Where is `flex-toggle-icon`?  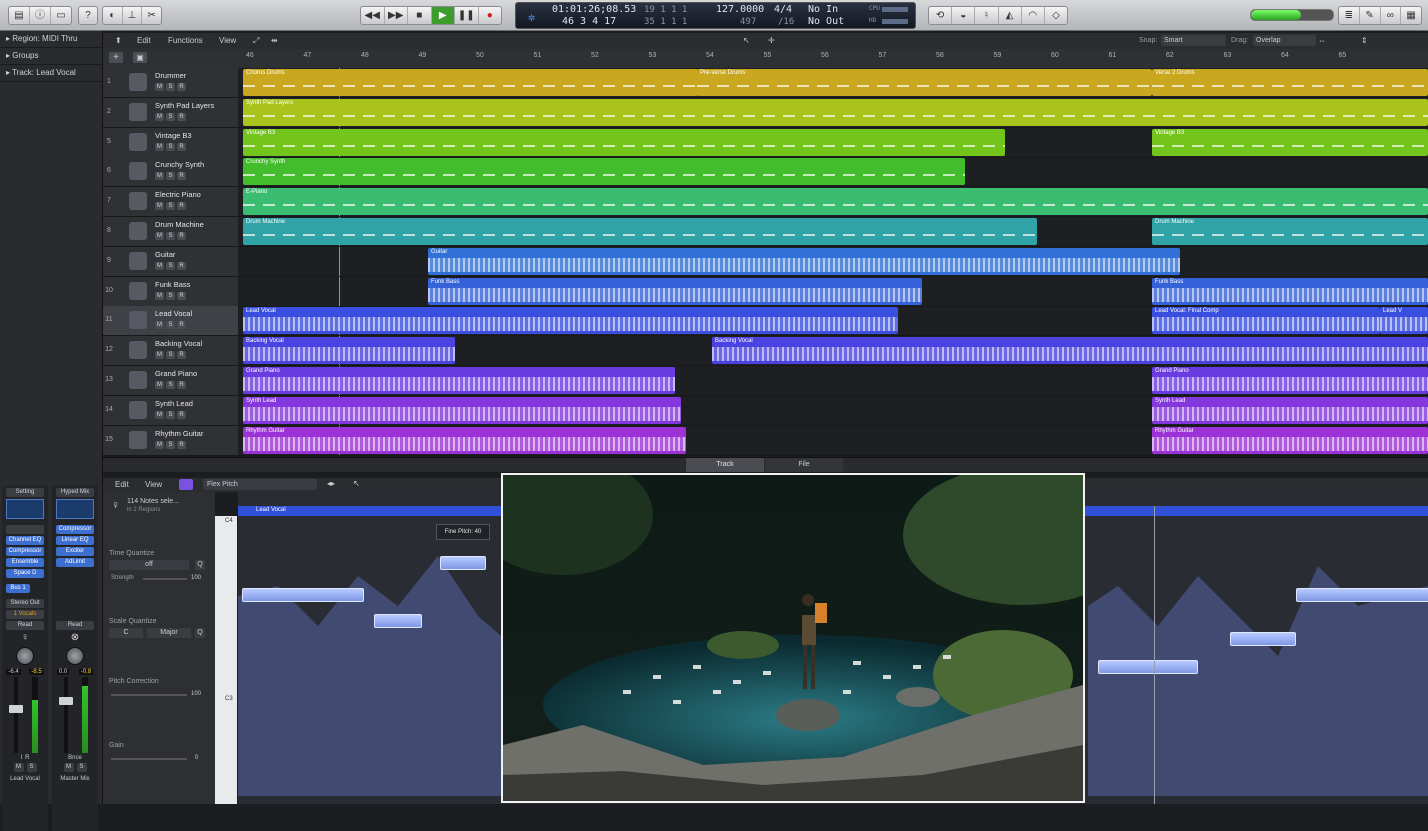
flex-toggle-icon is located at coordinates (186, 484).